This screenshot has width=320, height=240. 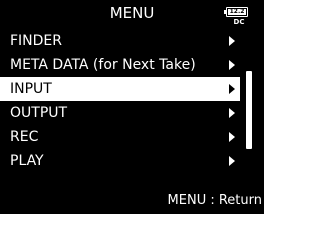 What do you see at coordinates (103, 65) in the screenshot?
I see `menu-item-label: META DATA (for Next Take)` at bounding box center [103, 65].